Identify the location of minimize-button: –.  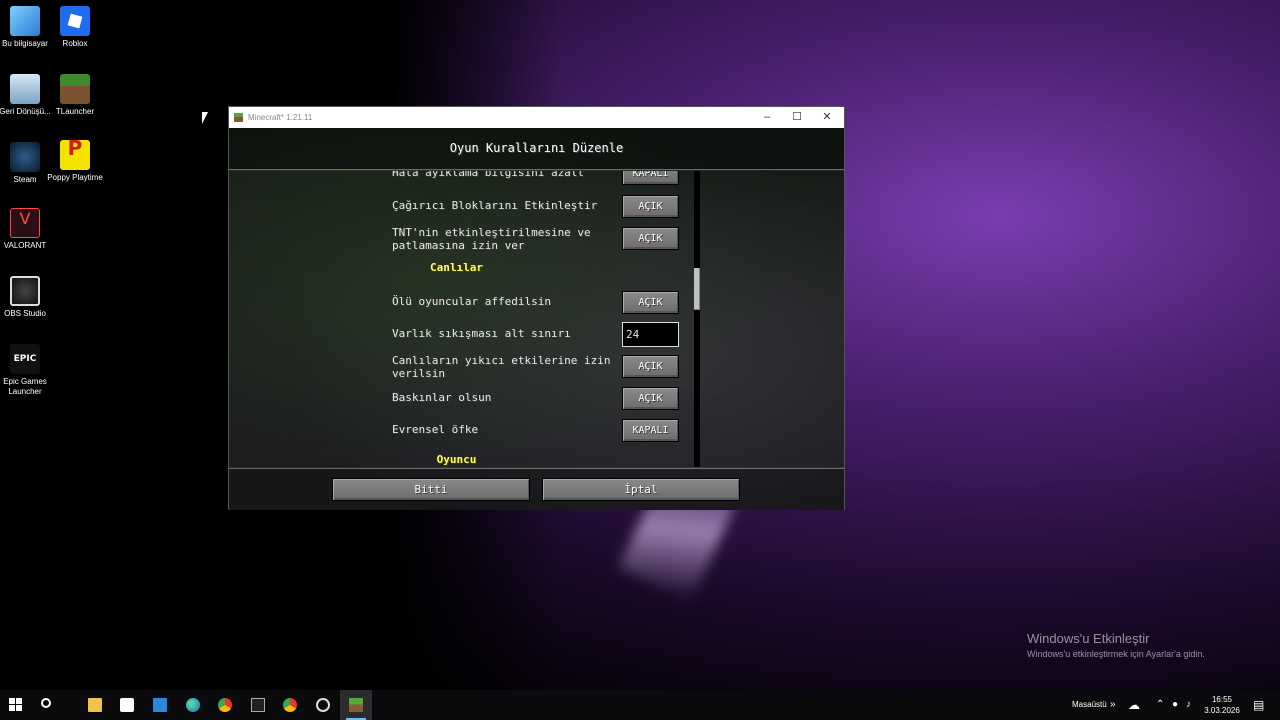
(767, 117).